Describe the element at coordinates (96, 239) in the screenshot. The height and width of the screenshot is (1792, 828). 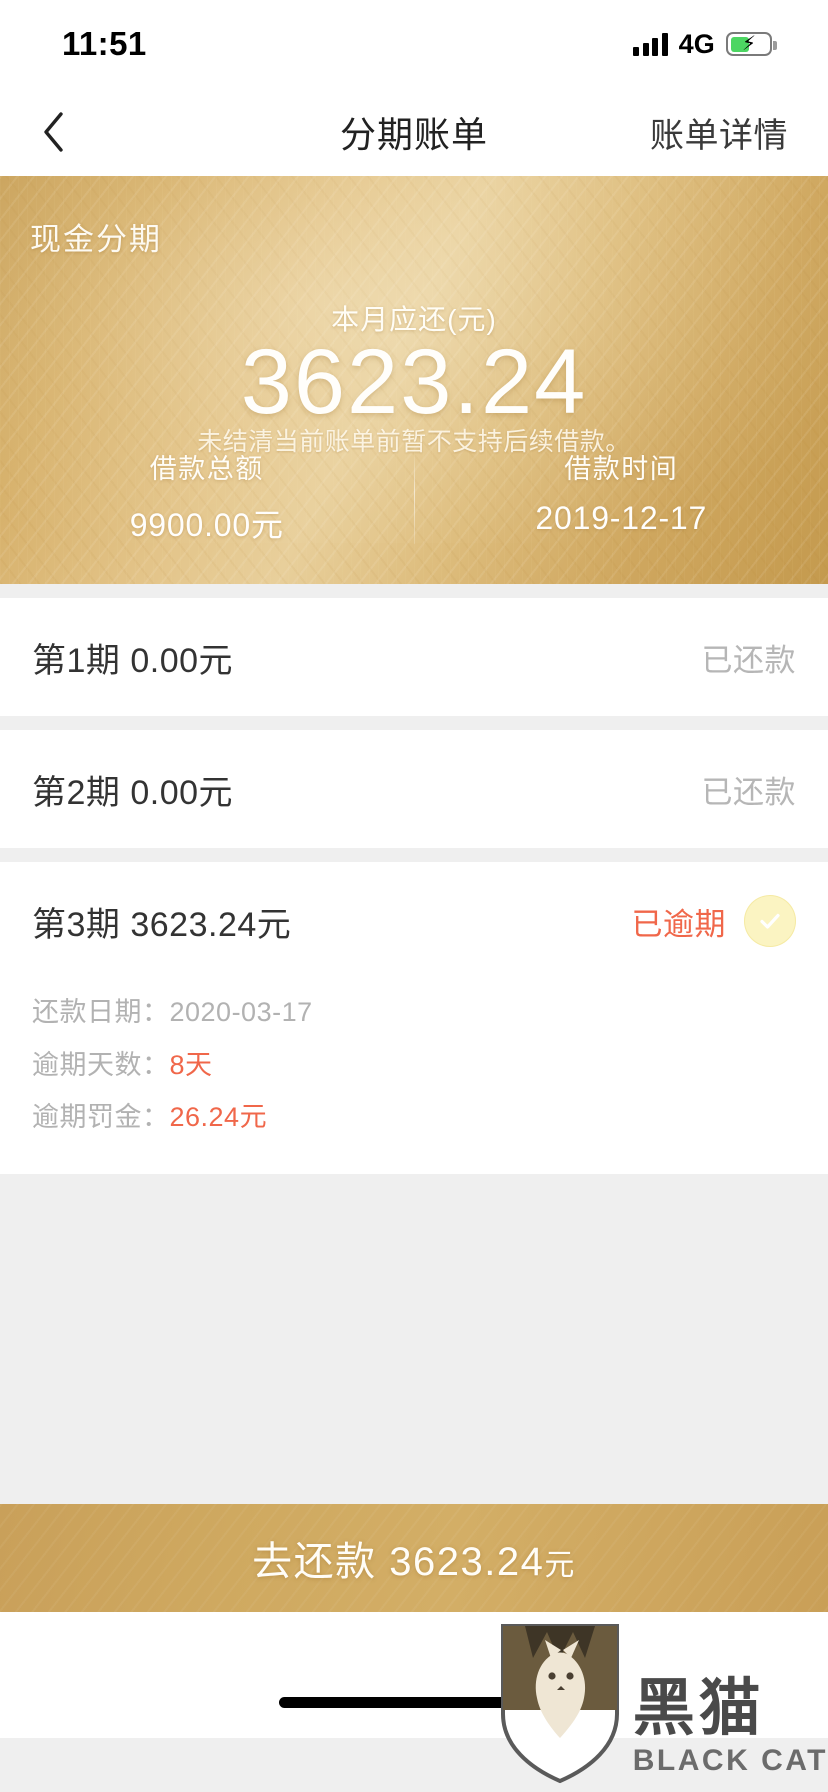
I see `product-type-label: 现金分期` at that location.